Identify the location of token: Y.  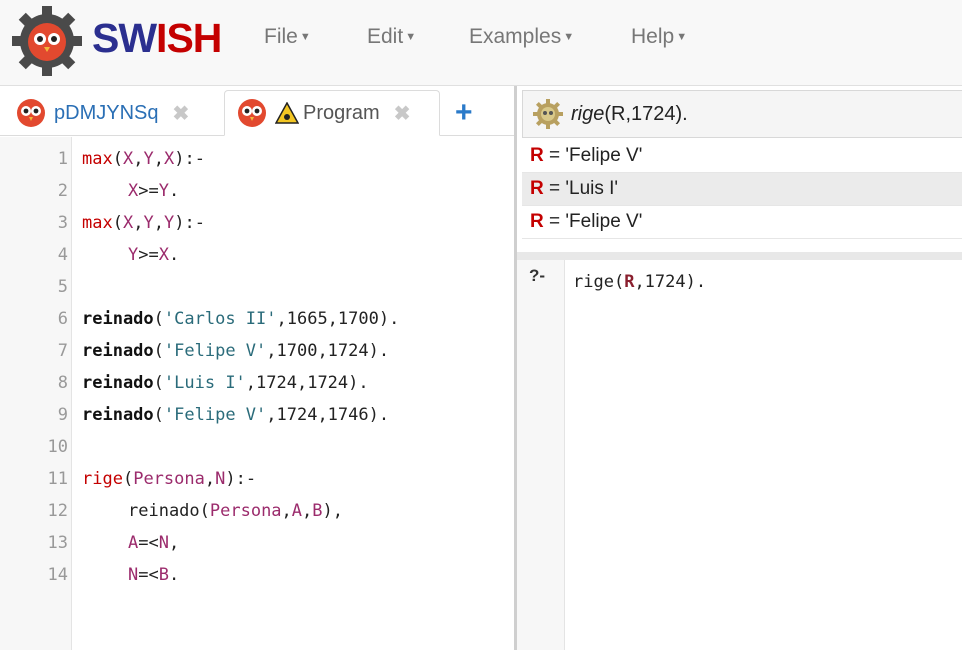
(133, 255).